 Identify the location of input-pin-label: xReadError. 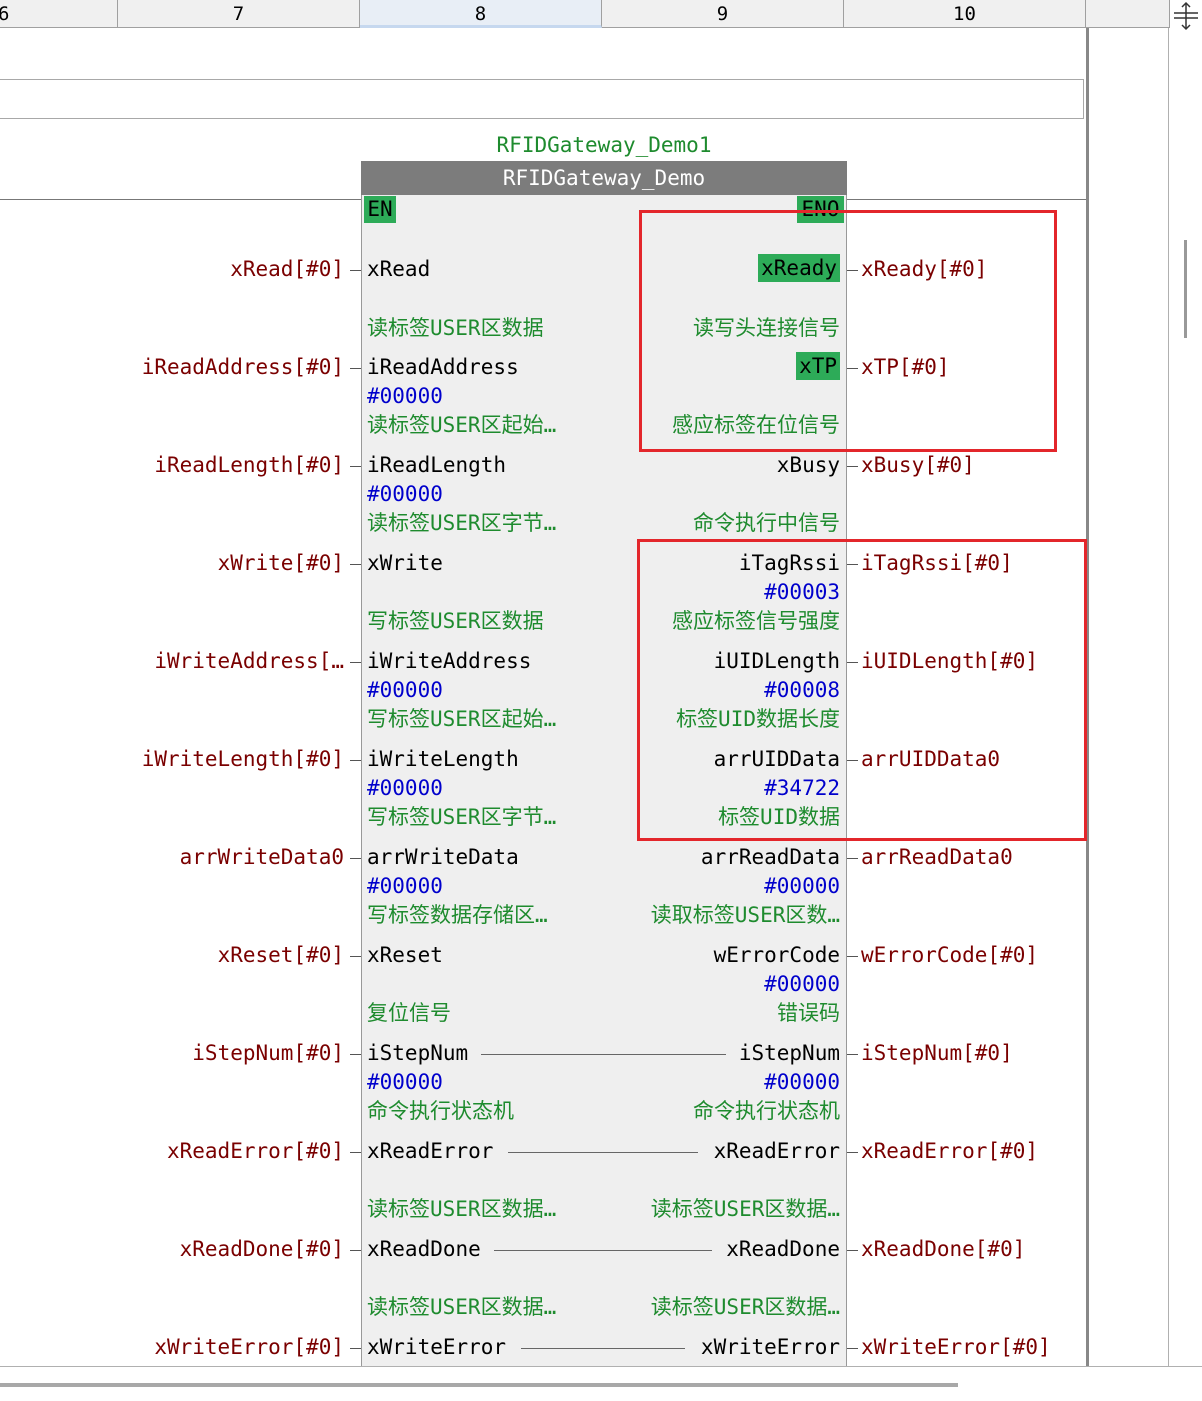
(430, 1151).